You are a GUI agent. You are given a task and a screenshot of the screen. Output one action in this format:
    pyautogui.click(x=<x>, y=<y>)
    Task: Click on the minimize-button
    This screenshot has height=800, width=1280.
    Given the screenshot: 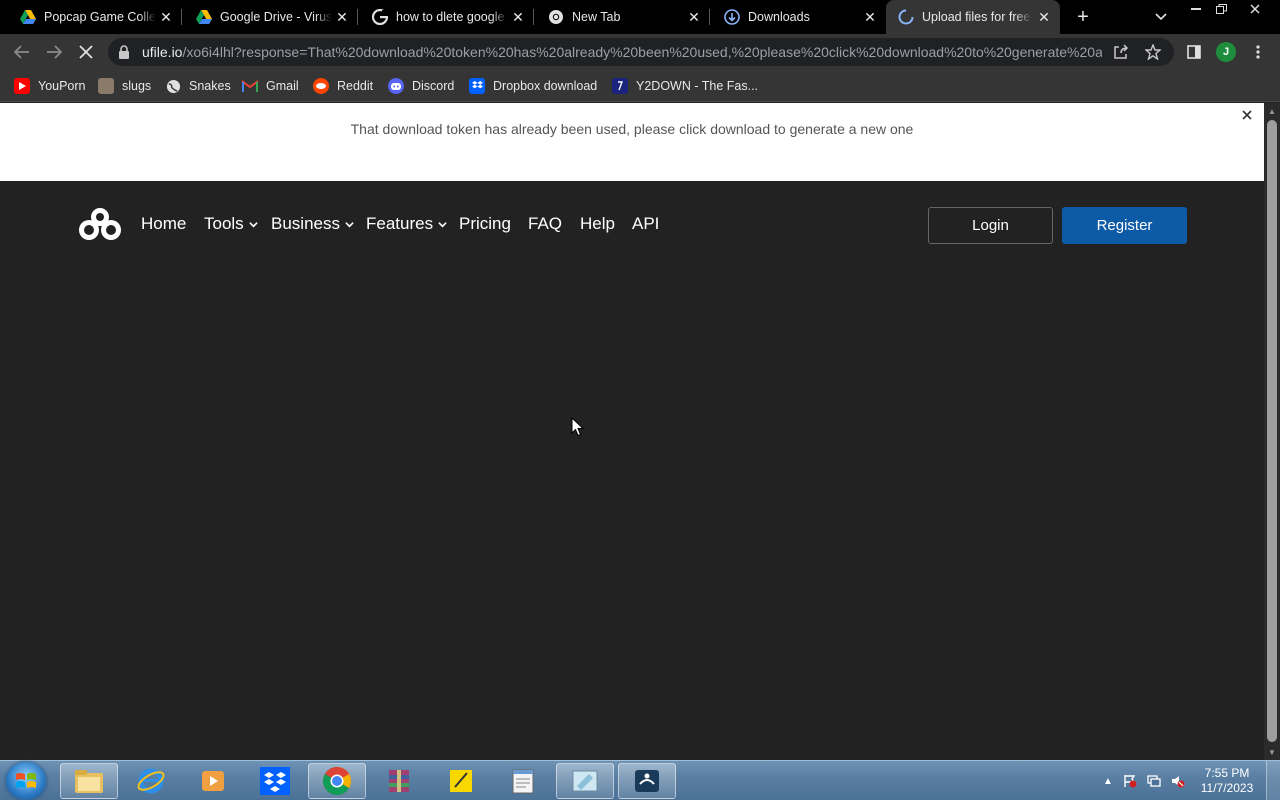 What is the action you would take?
    pyautogui.click(x=1196, y=9)
    